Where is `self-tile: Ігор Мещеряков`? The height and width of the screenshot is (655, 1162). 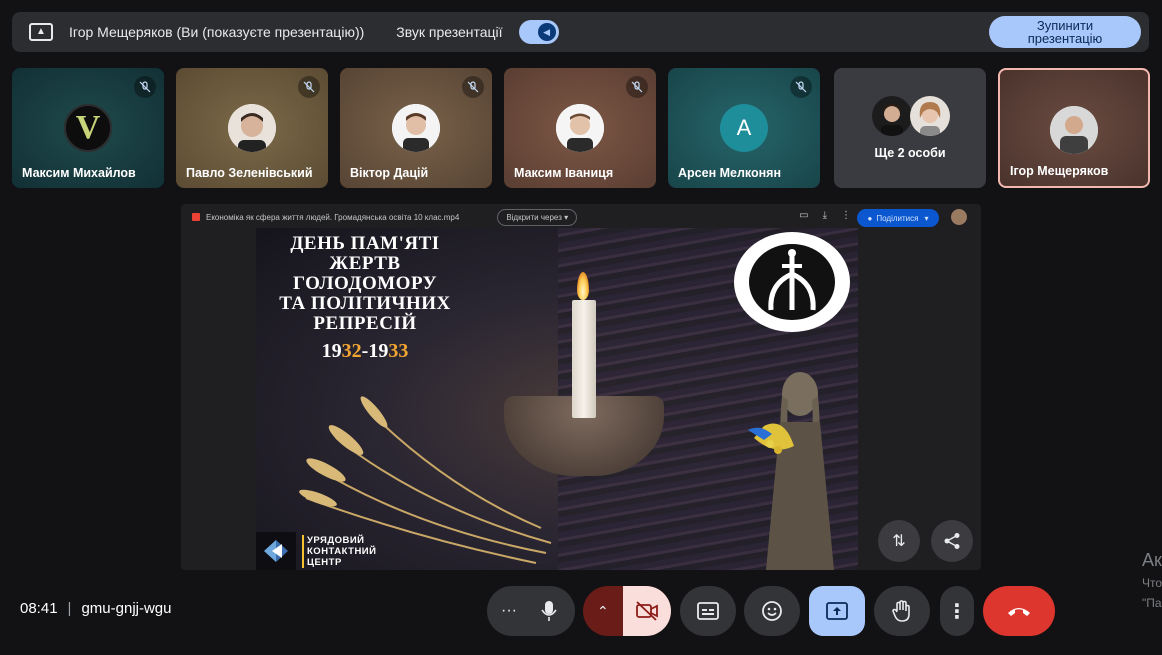
self-tile: Ігор Мещеряков is located at coordinates (1074, 128).